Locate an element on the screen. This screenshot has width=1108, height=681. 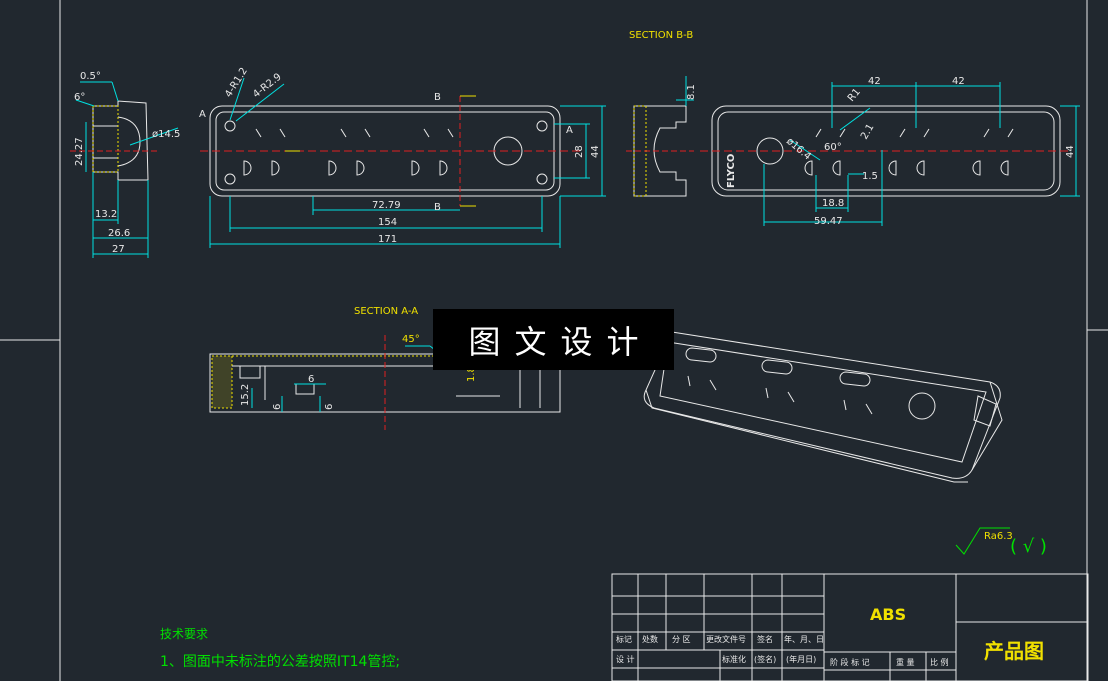
isometric-view is located at coordinates (823, 407).